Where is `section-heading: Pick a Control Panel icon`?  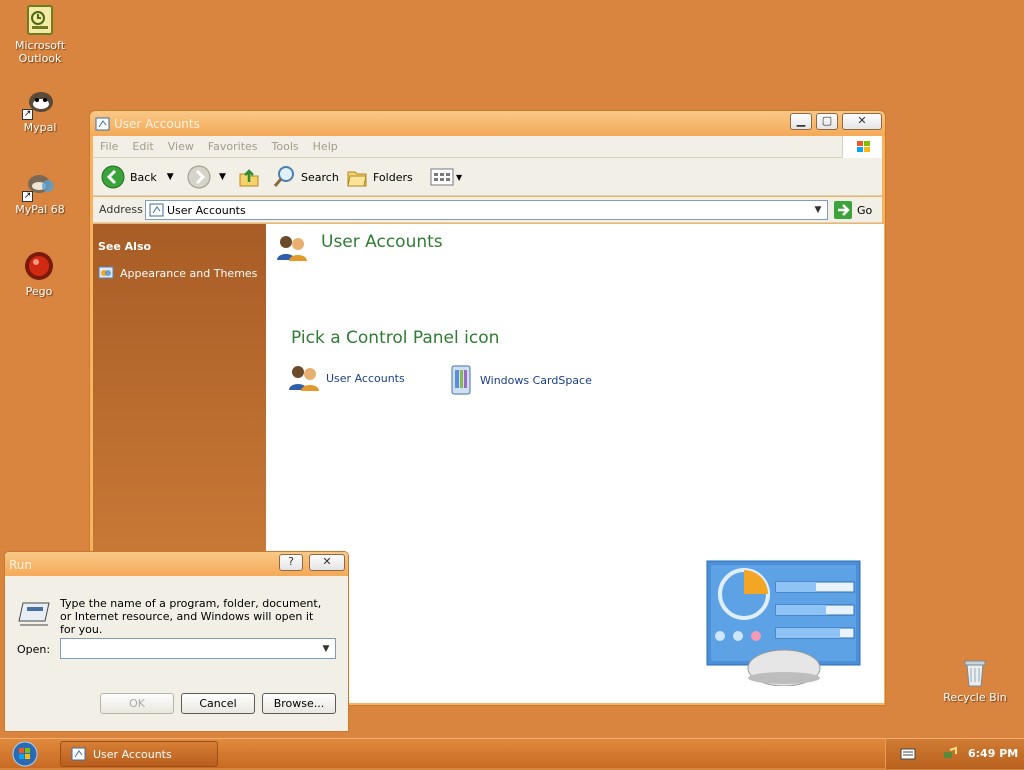 section-heading: Pick a Control Panel icon is located at coordinates (395, 338).